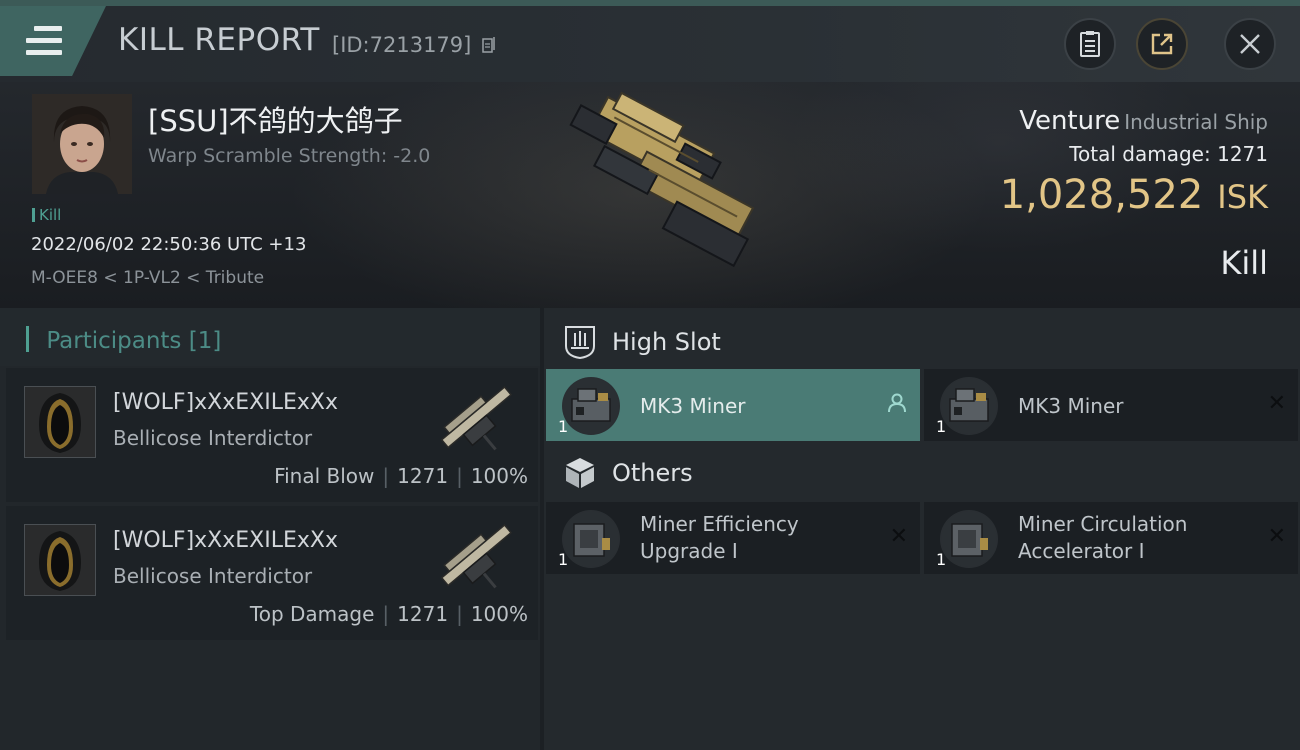 Image resolution: width=1300 pixels, height=750 pixels. What do you see at coordinates (1242, 197) in the screenshot?
I see `isk-unit: ISK` at bounding box center [1242, 197].